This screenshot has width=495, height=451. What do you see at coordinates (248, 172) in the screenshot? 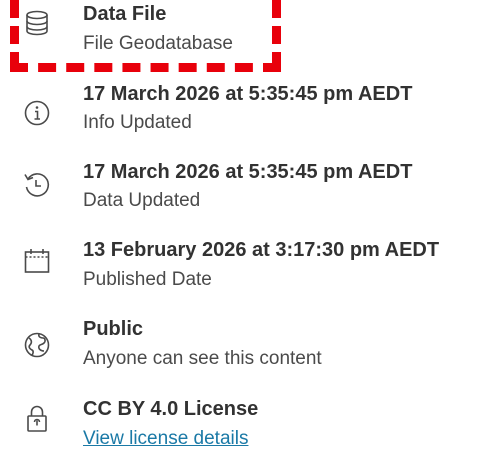
I see `data-updated-title: 17 March 2026 at 5:35:45 pm AEDT` at bounding box center [248, 172].